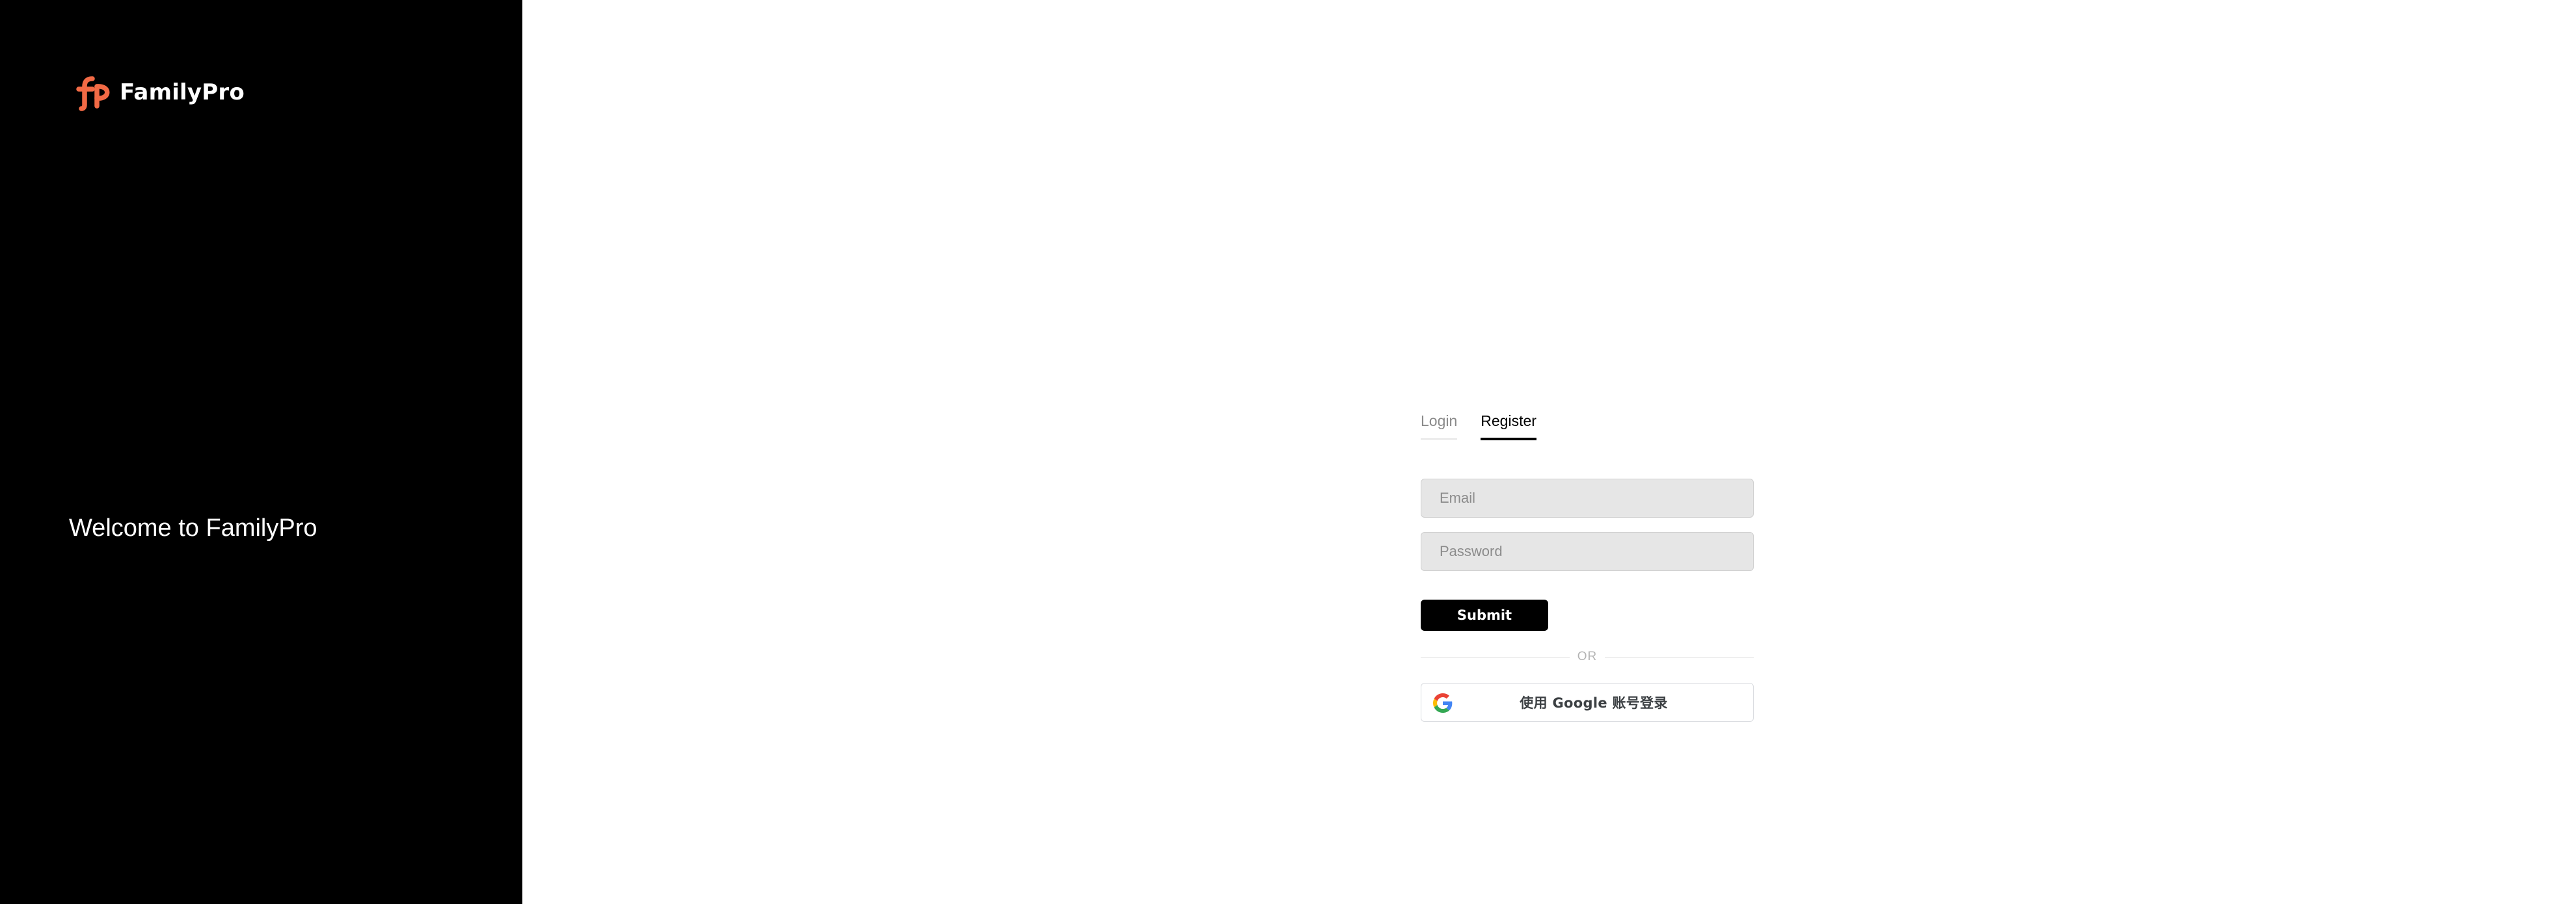 The height and width of the screenshot is (904, 2576). I want to click on brand-header: FamilyPro, so click(160, 92).